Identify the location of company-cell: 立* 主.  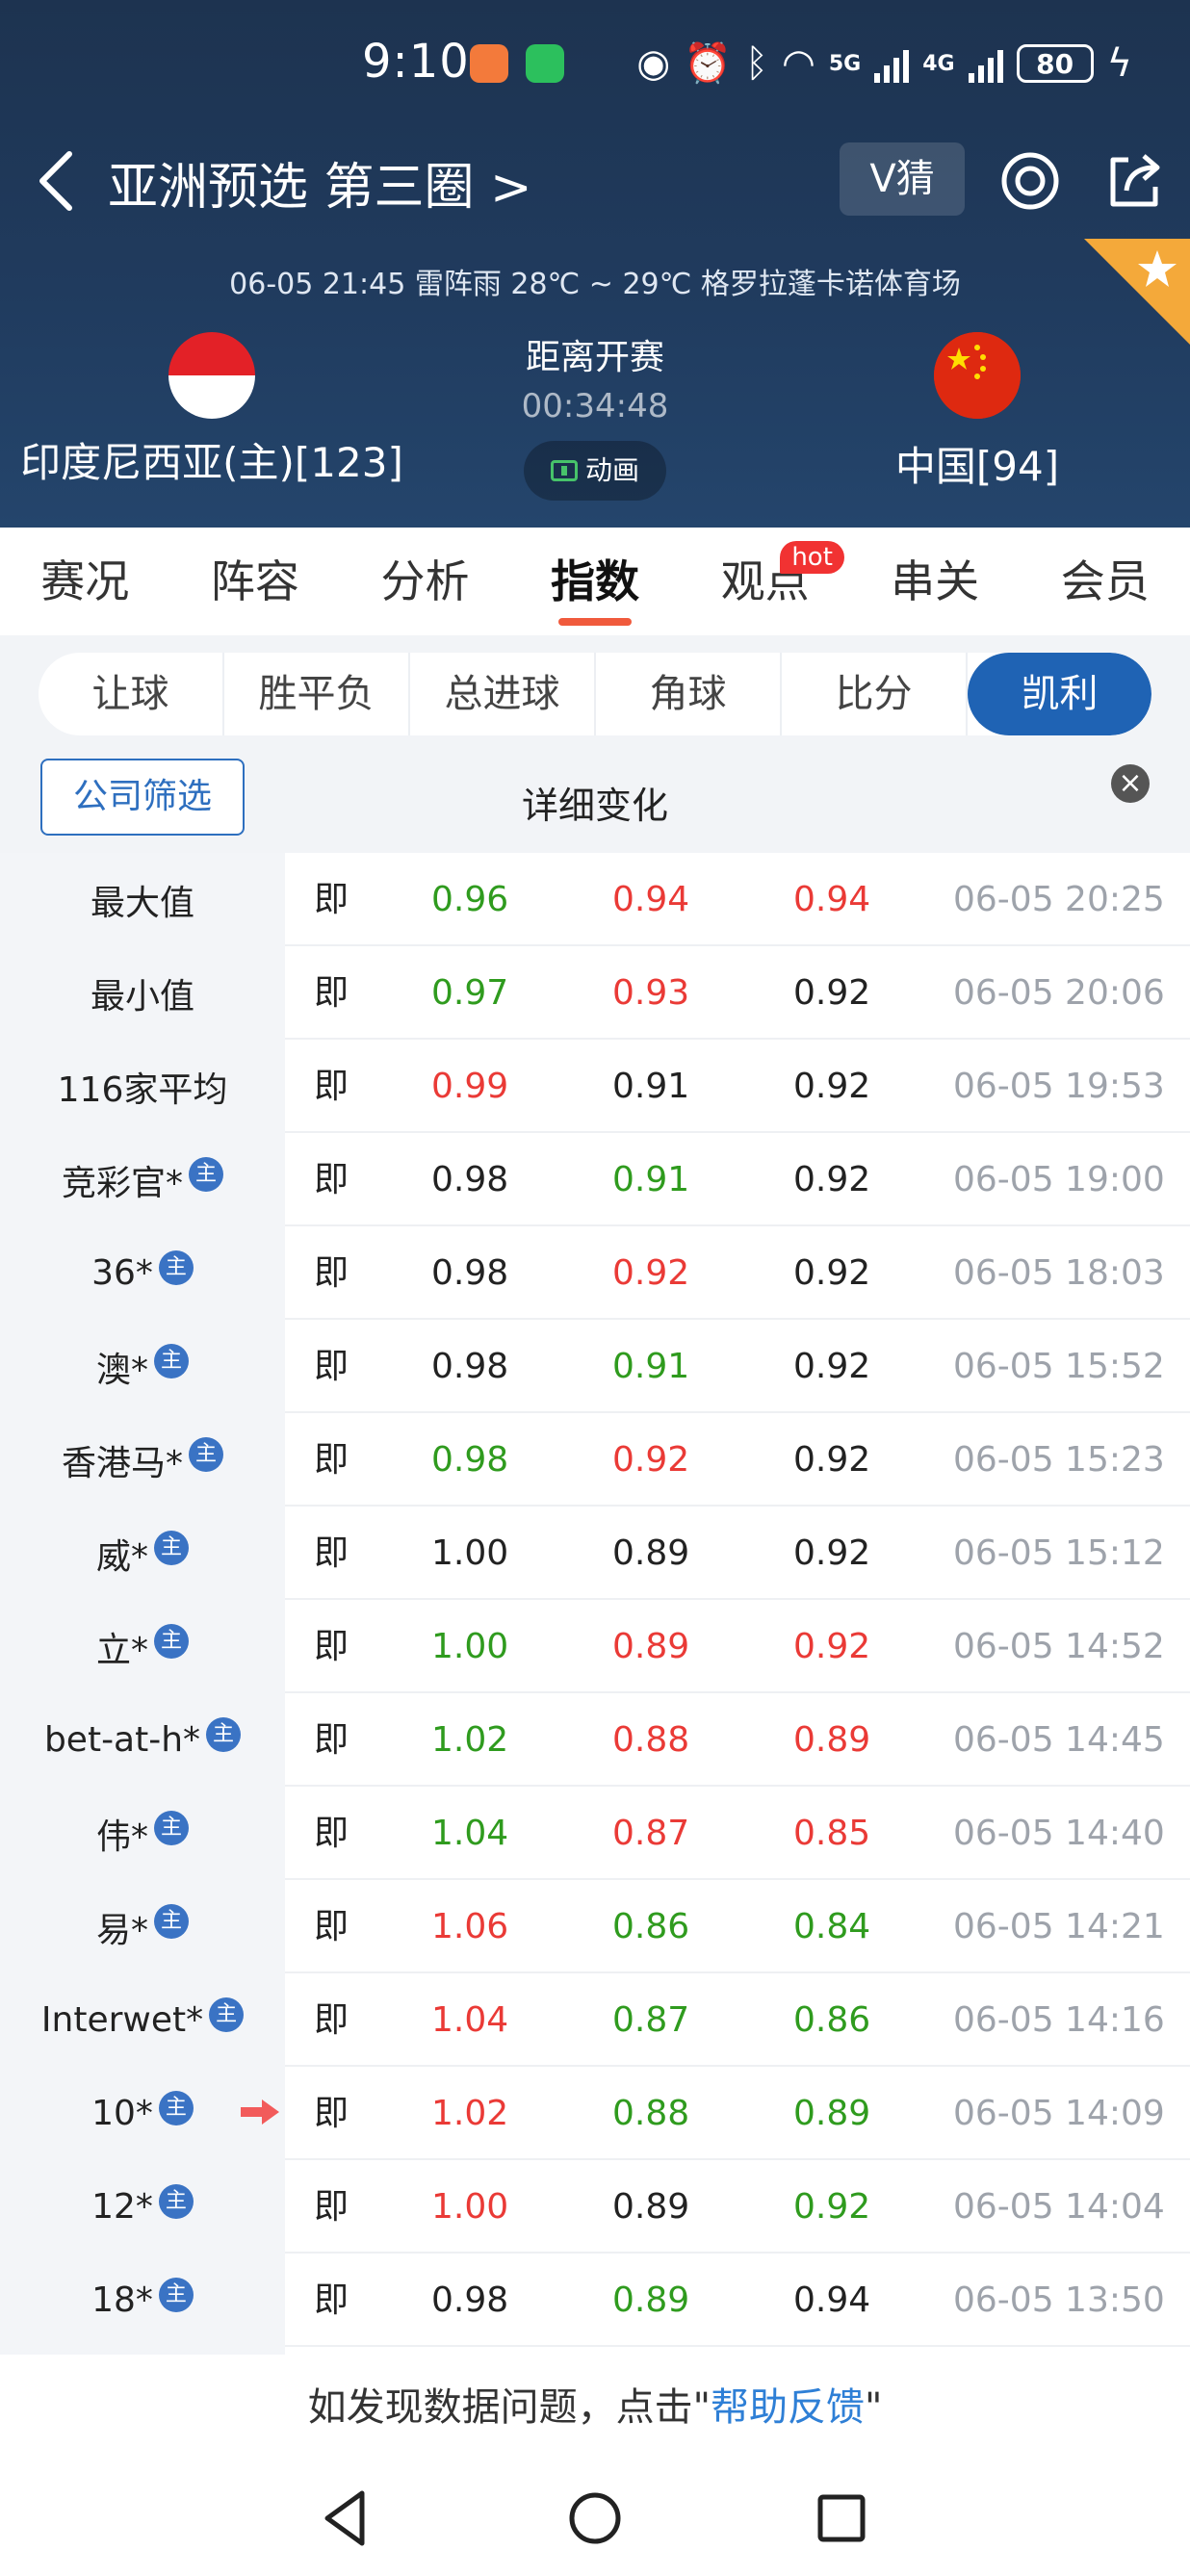
(143, 1647).